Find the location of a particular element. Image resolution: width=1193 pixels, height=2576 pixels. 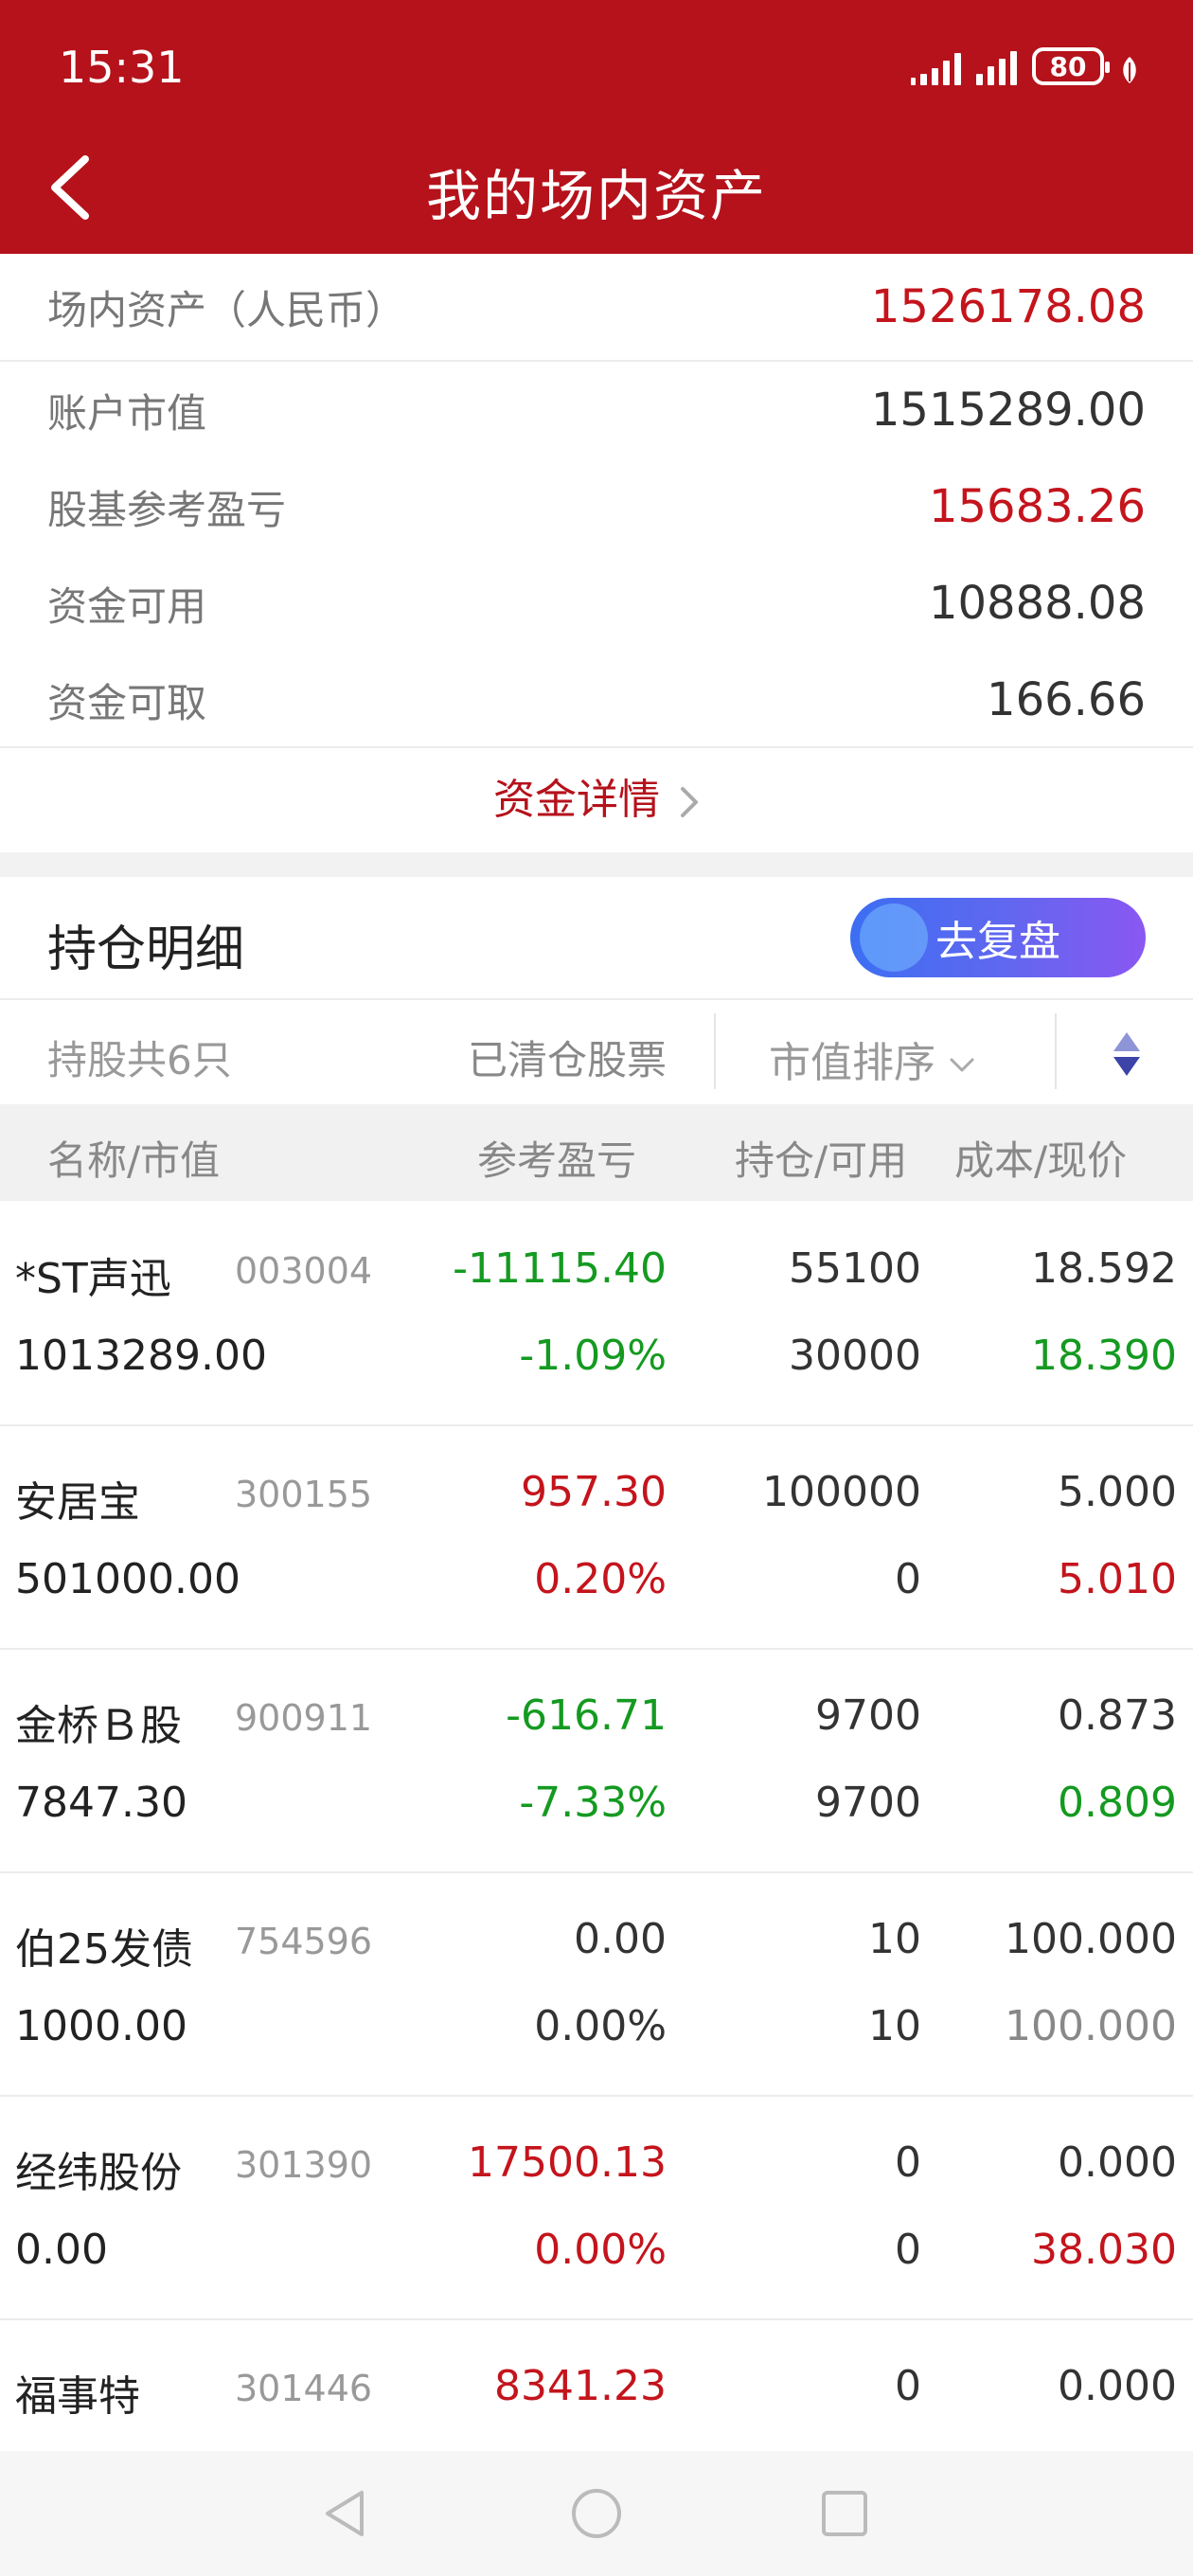

sort-label: 市值排序 is located at coordinates (852, 1063).